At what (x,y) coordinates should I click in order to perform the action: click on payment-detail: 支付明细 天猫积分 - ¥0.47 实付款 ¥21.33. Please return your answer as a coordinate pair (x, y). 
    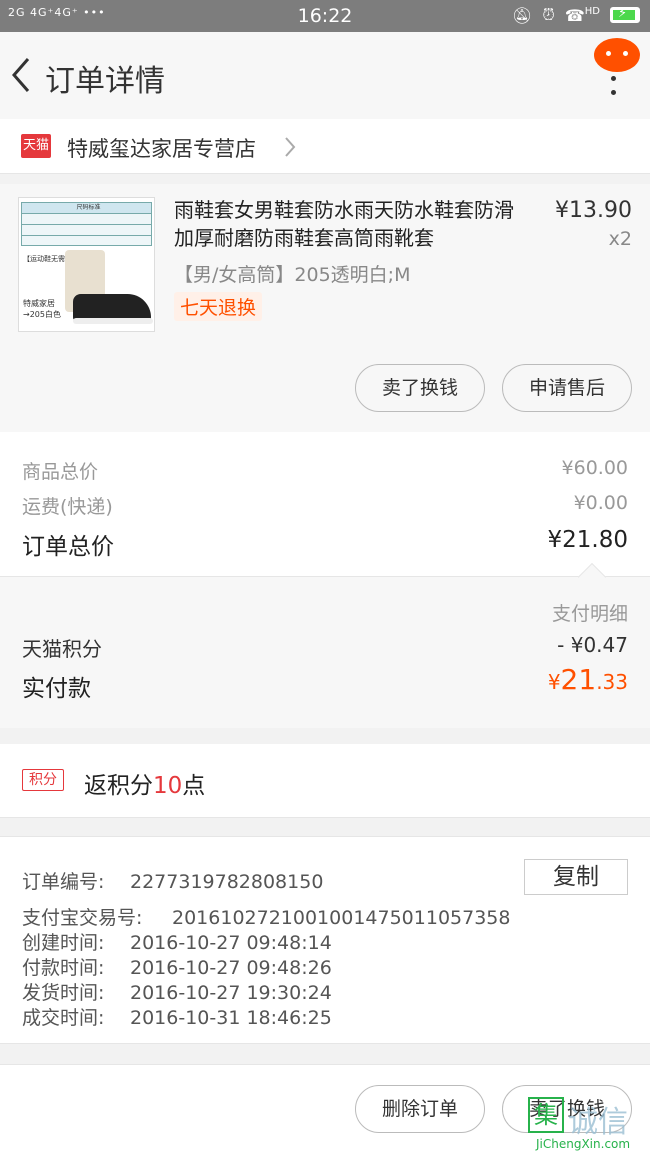
    Looking at the image, I should click on (325, 645).